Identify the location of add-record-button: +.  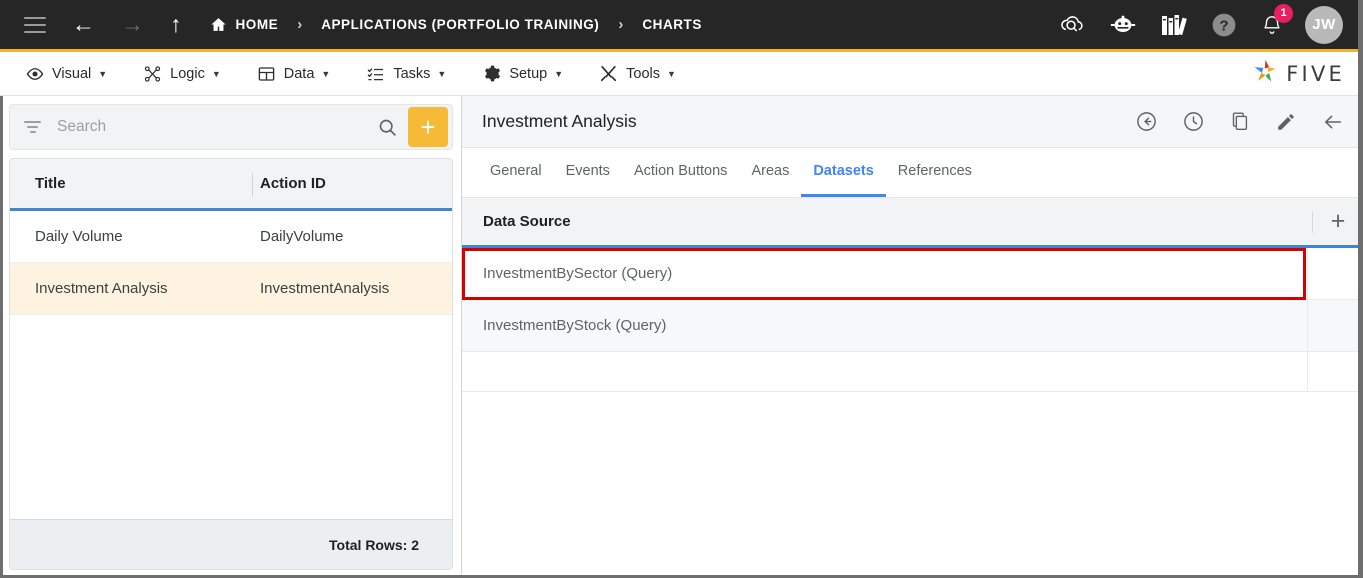
(428, 127).